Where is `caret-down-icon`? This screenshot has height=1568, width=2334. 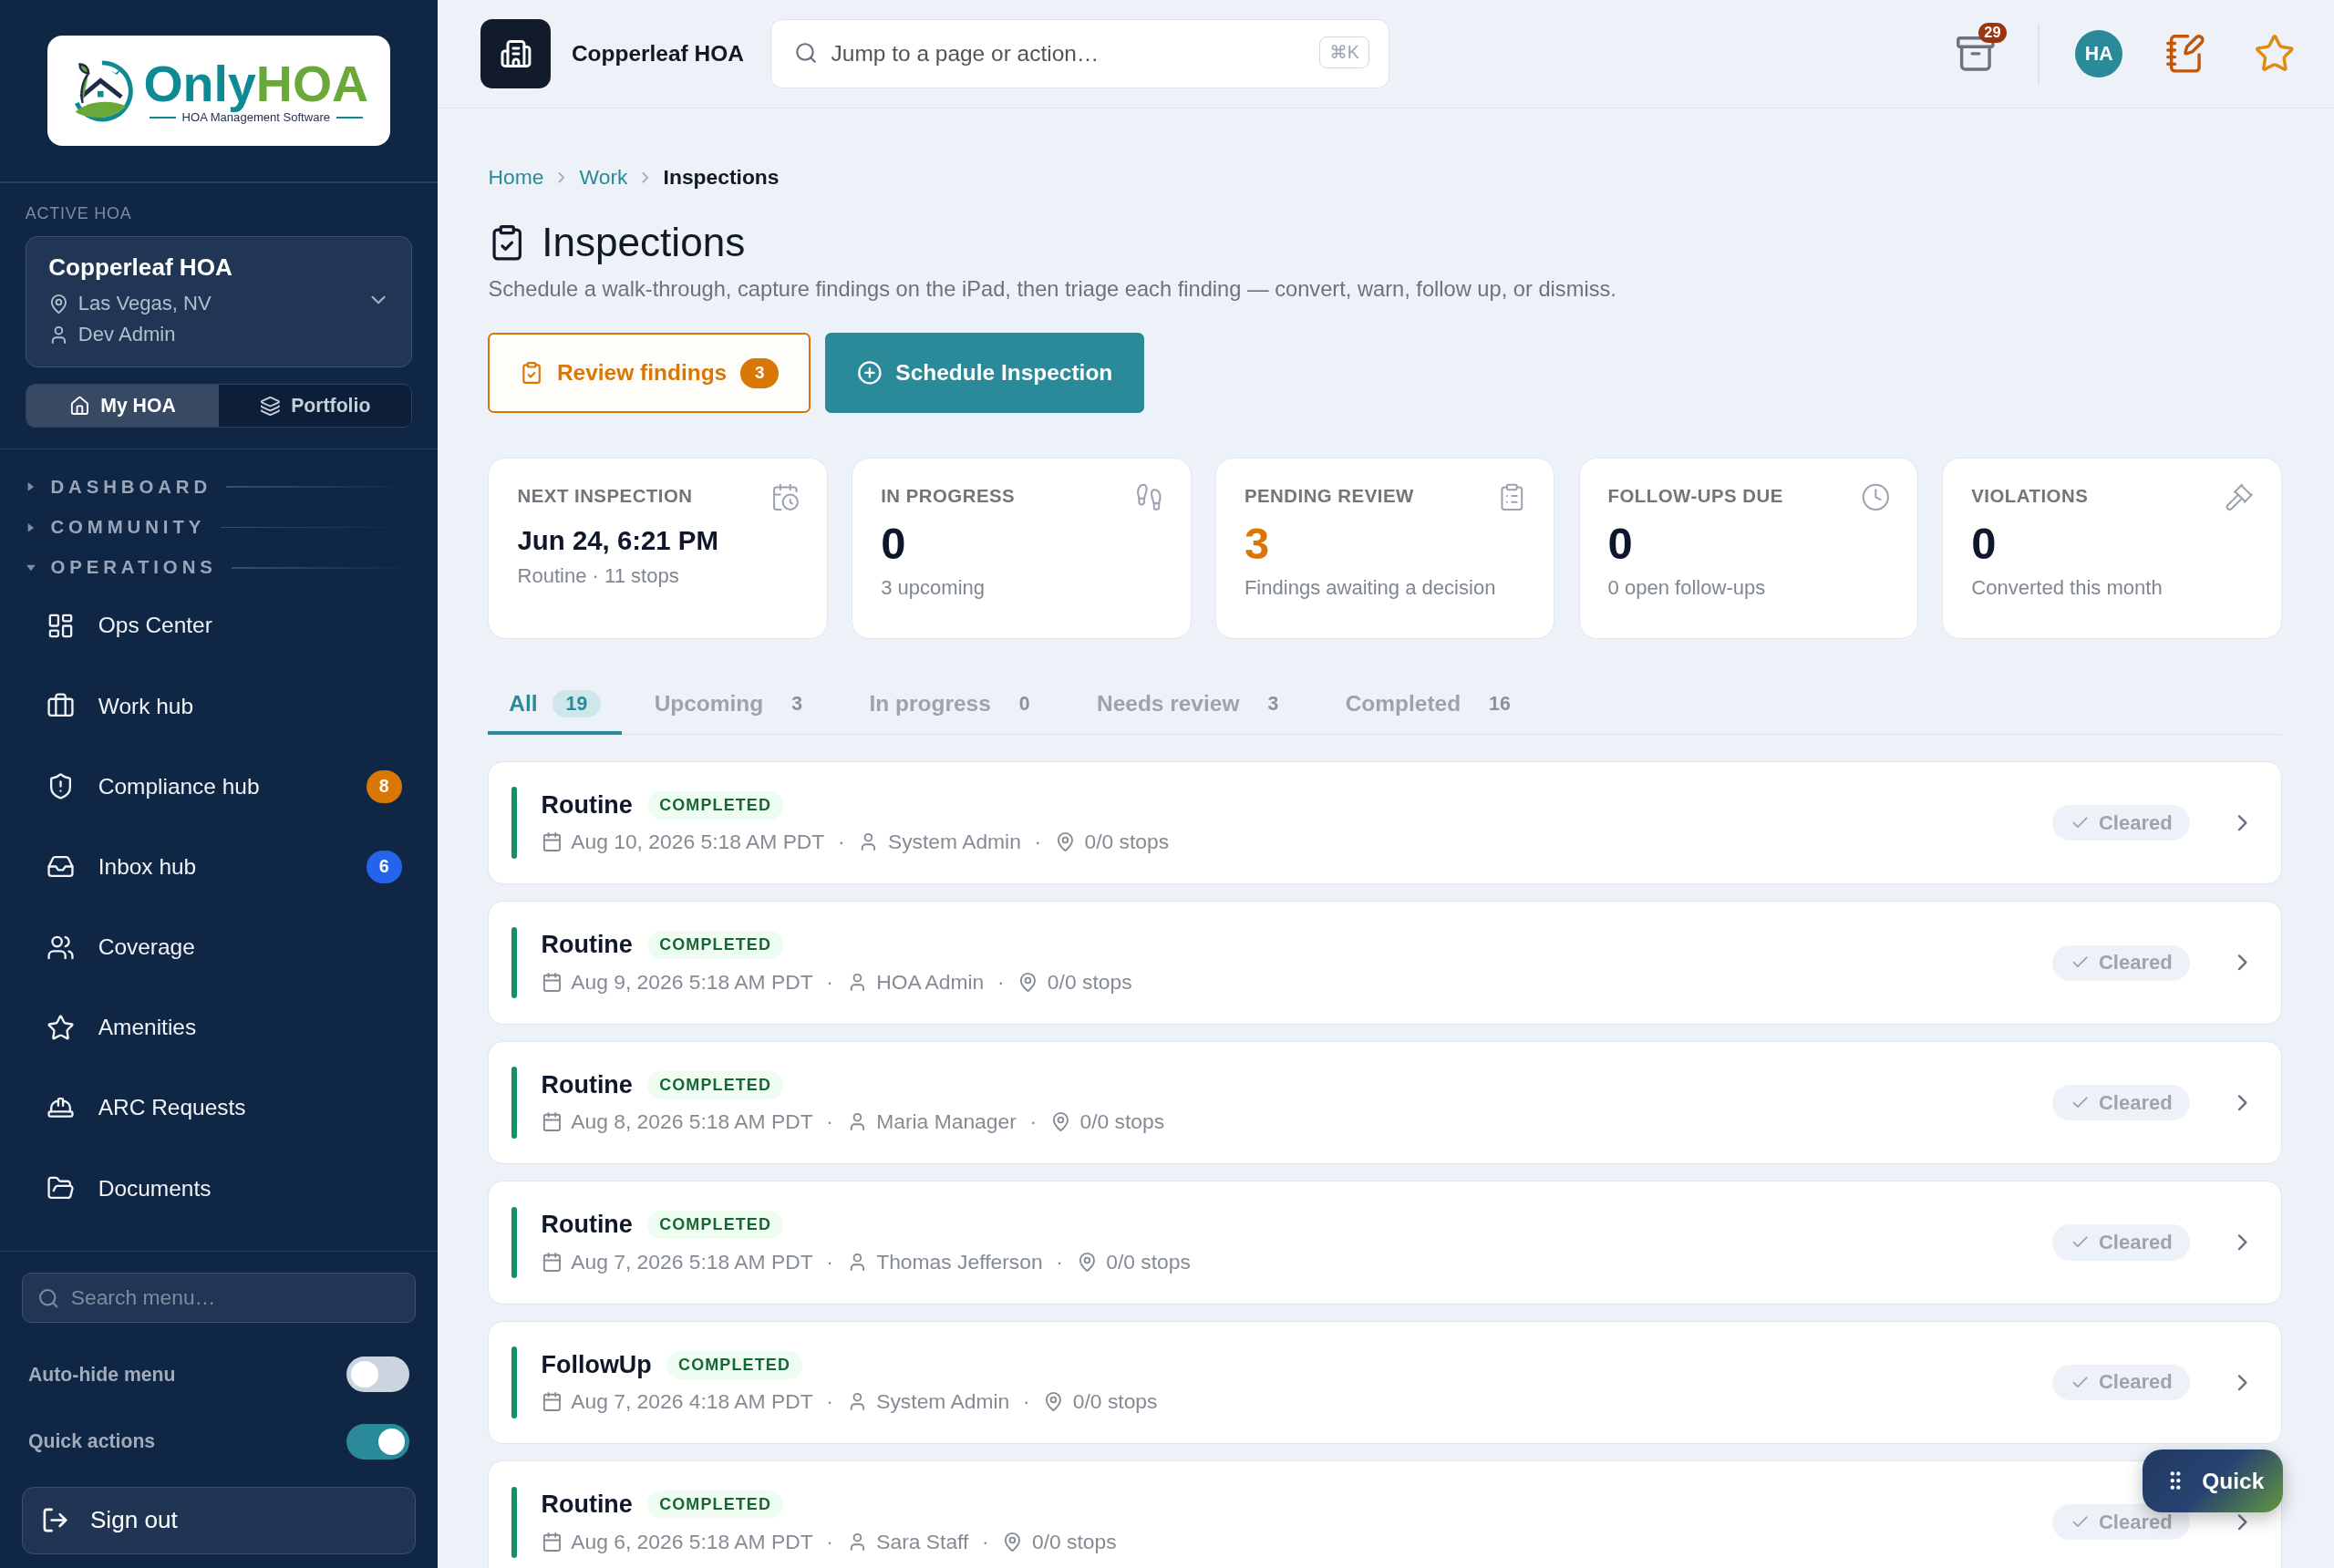 caret-down-icon is located at coordinates (31, 567).